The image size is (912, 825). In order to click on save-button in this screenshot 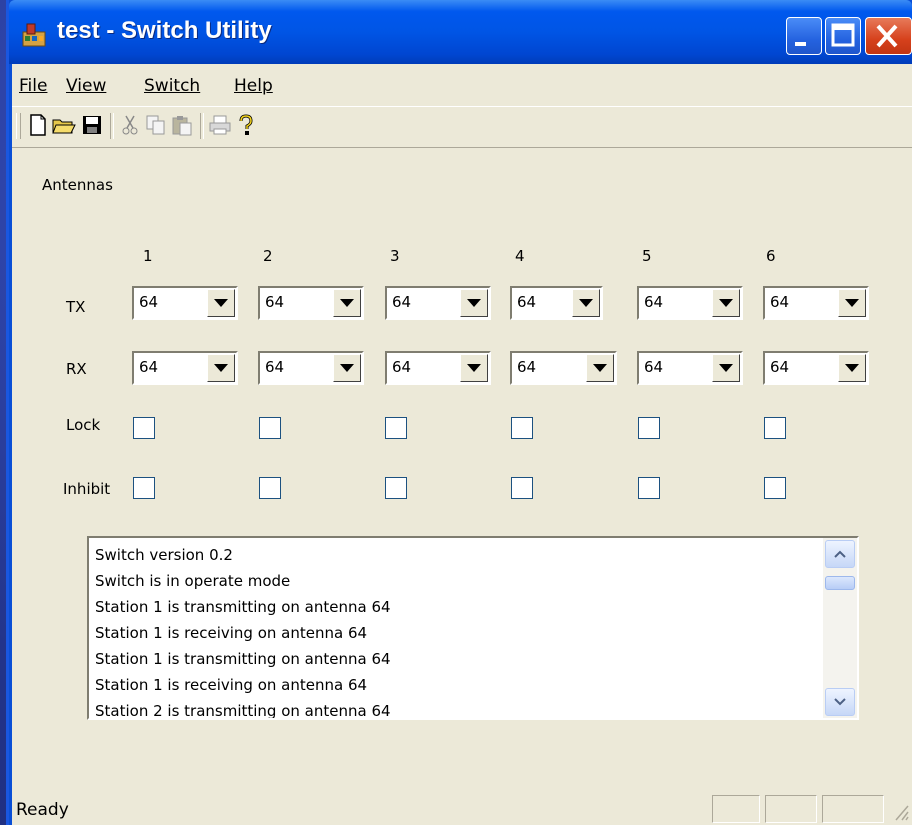, I will do `click(92, 125)`.